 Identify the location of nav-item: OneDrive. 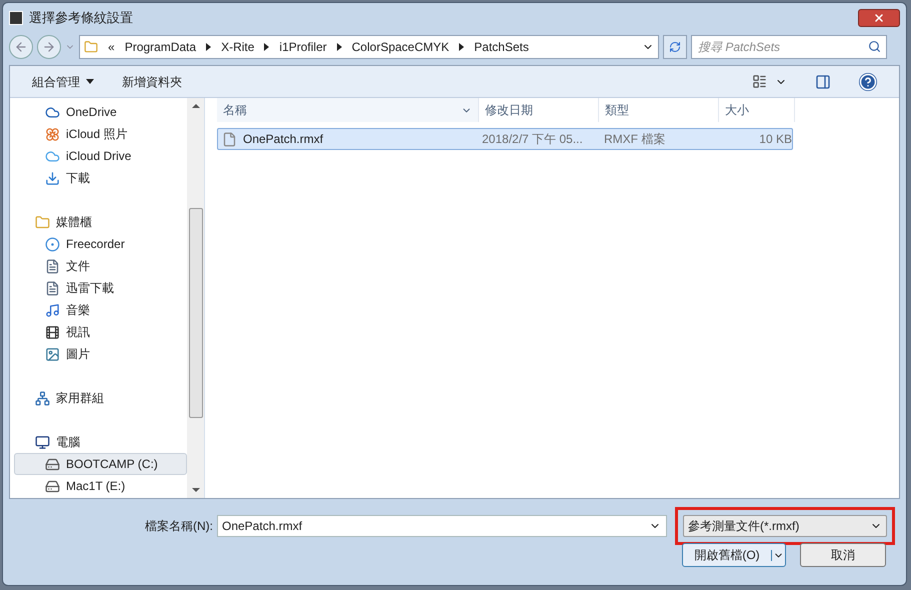
(100, 112).